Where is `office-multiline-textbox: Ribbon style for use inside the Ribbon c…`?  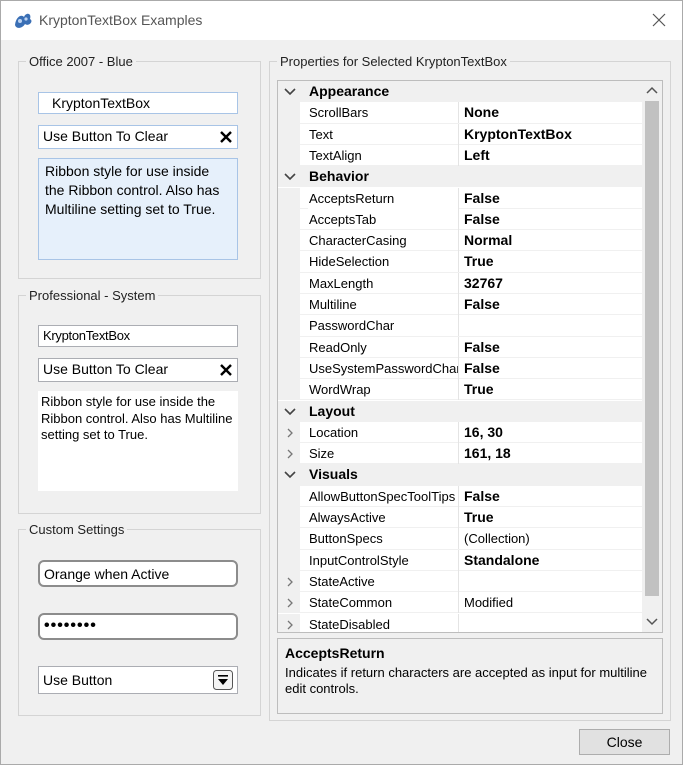
office-multiline-textbox: Ribbon style for use inside the Ribbon c… is located at coordinates (138, 209).